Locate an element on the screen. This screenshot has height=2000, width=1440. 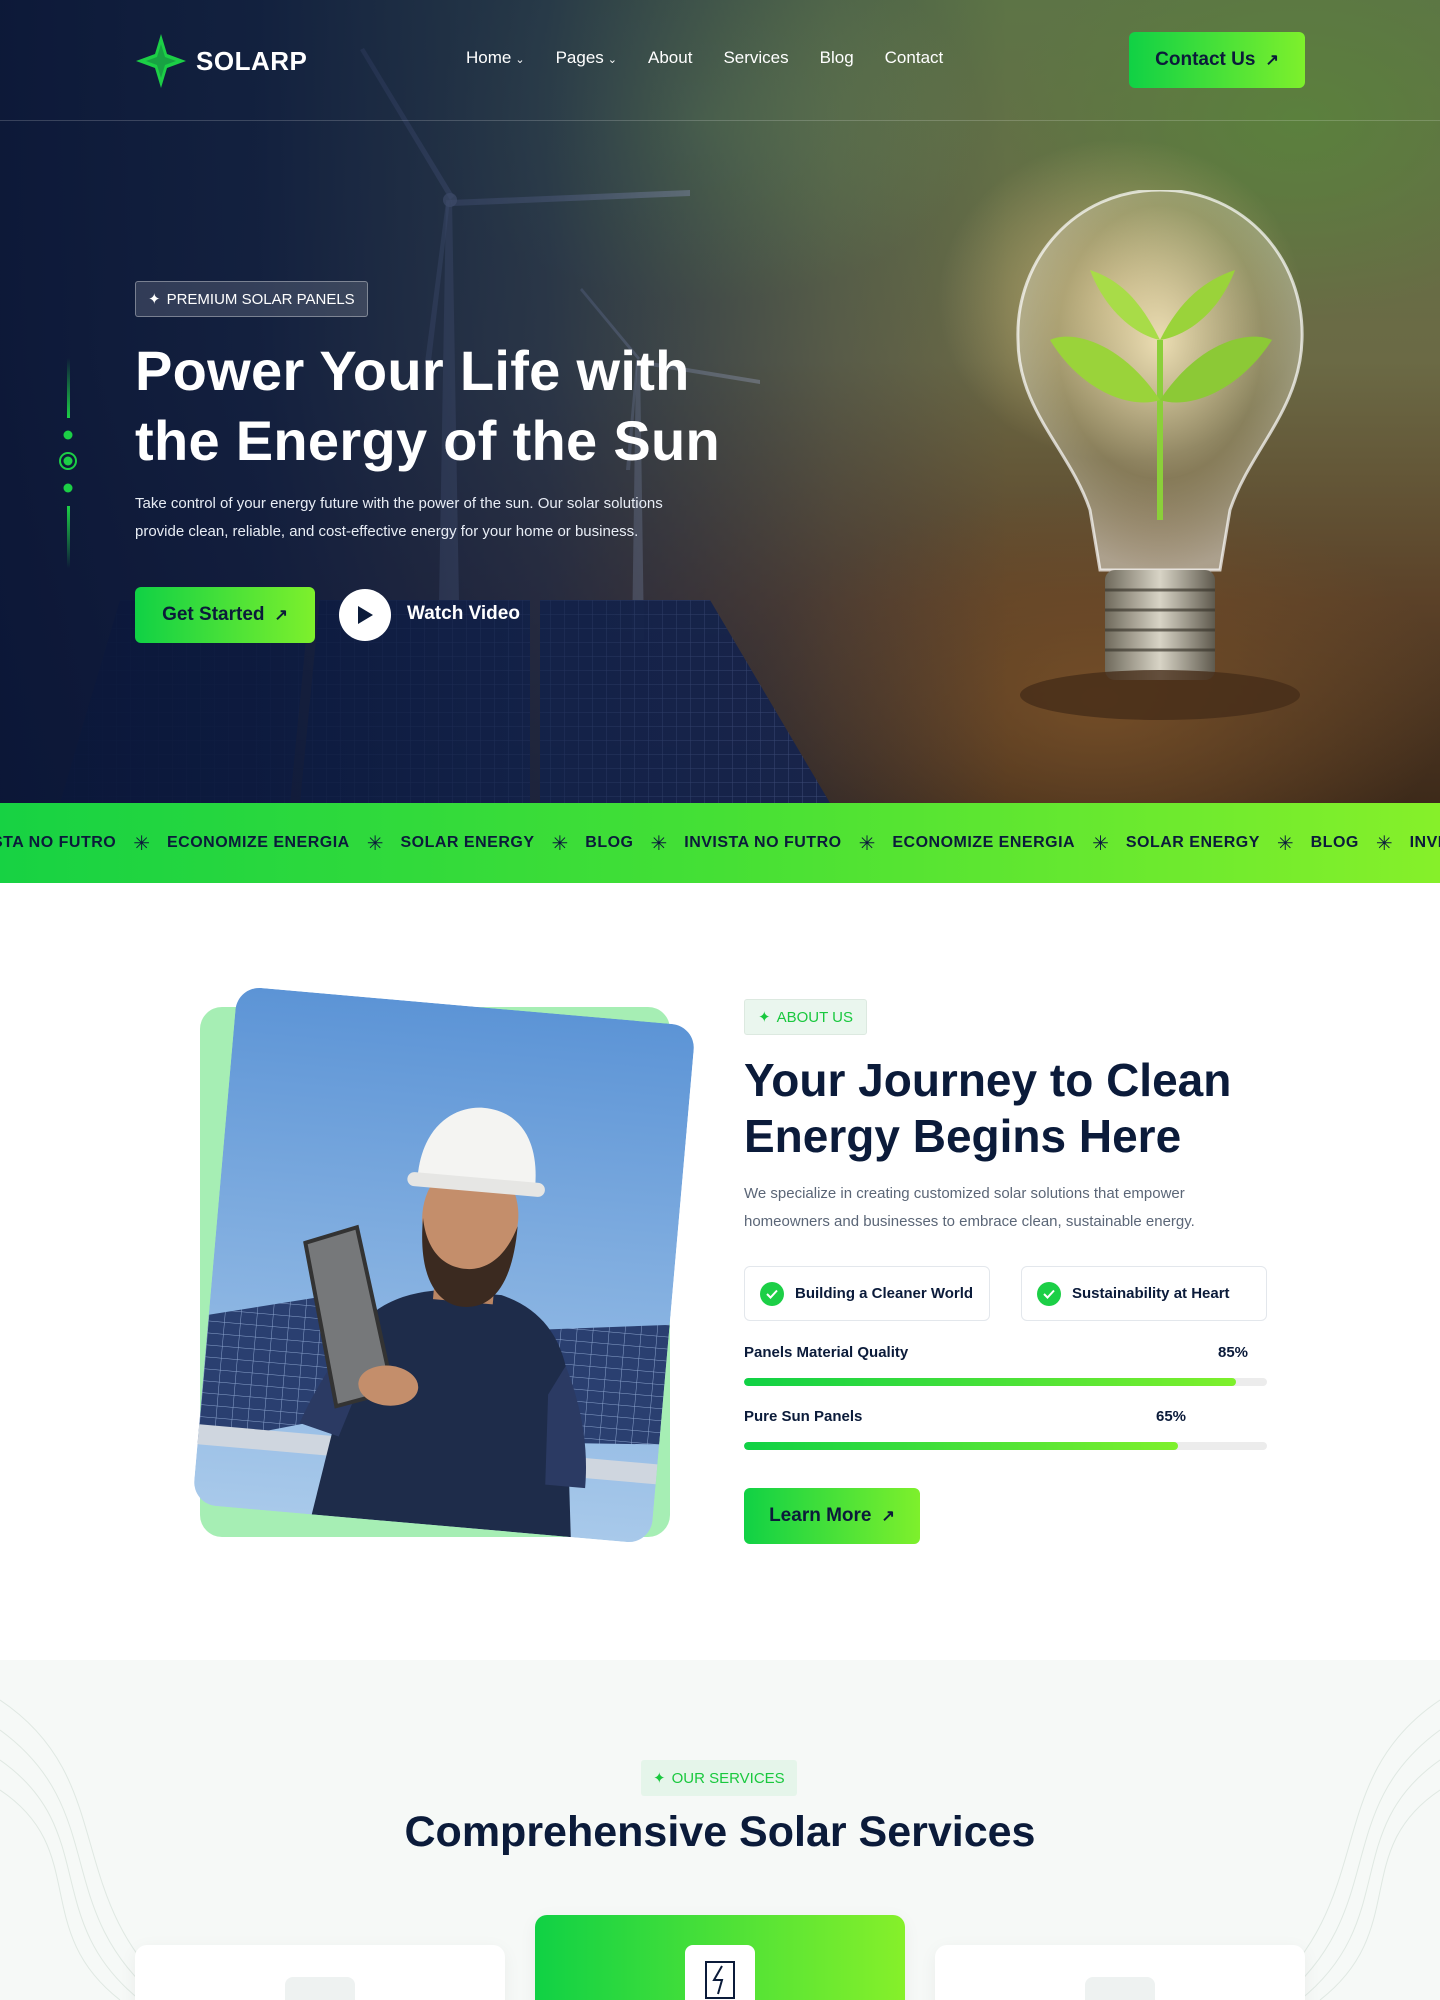
service-card-active is located at coordinates (720, 1957).